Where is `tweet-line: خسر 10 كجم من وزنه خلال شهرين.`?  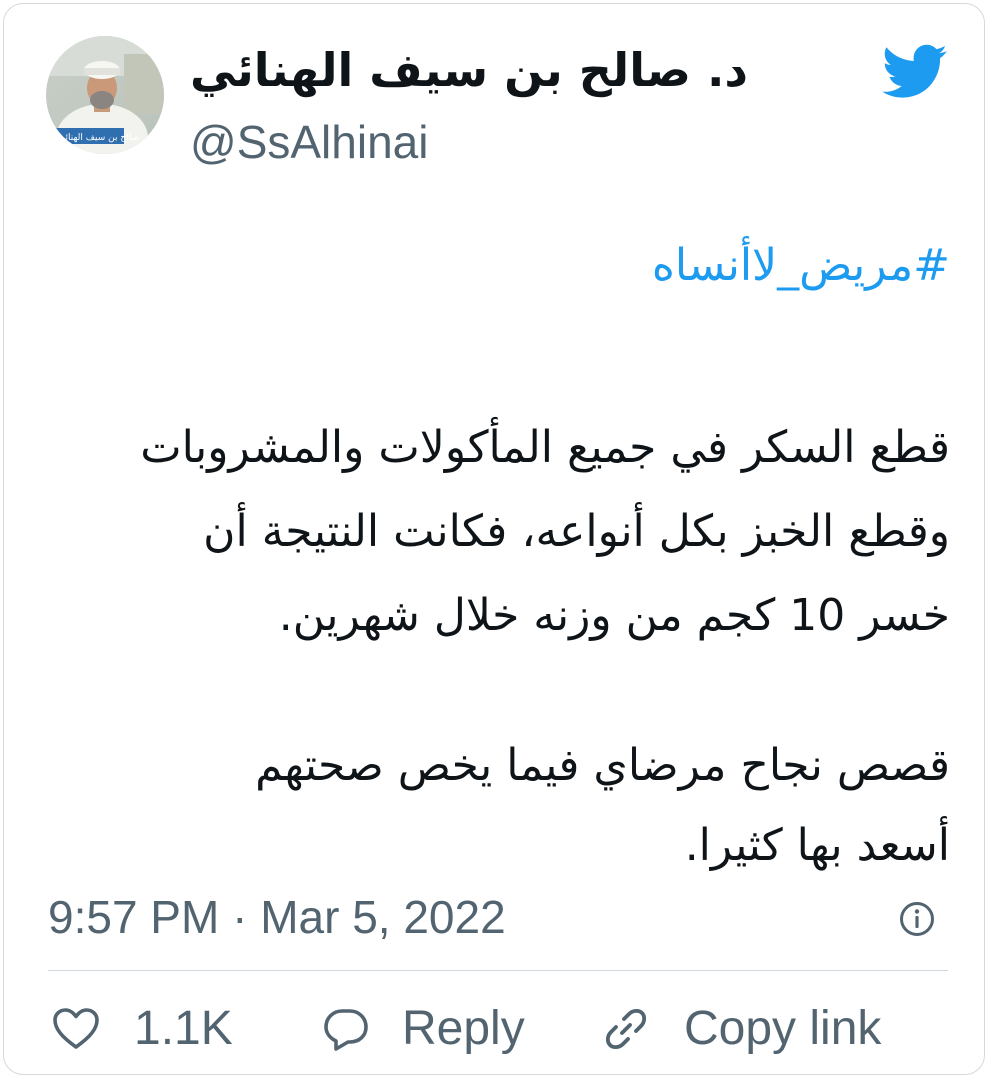
tweet-line: خسر 10 كجم من وزنه خلال شهرين. is located at coordinates (614, 615).